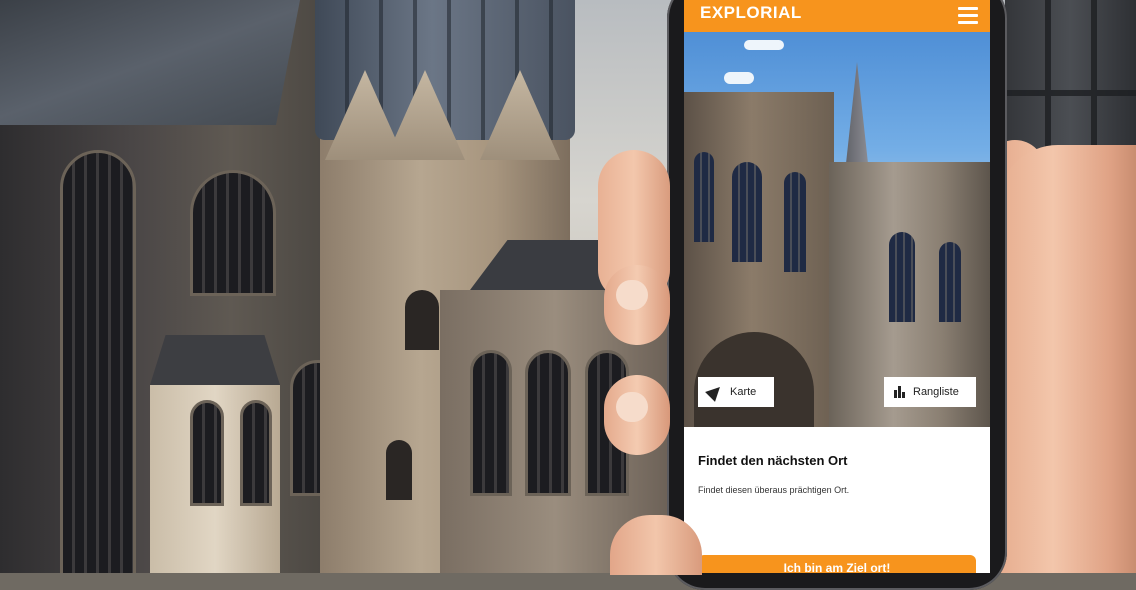 The height and width of the screenshot is (590, 1136). Describe the element at coordinates (837, 16) in the screenshot. I see `app-header: EXPLORIAL` at that location.